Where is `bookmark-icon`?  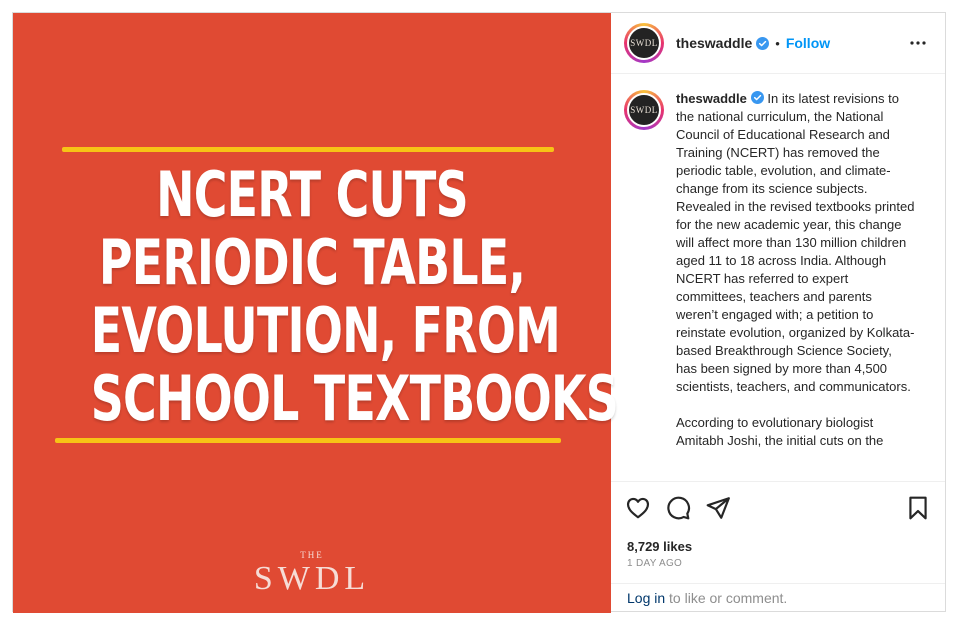
bookmark-icon is located at coordinates (918, 508).